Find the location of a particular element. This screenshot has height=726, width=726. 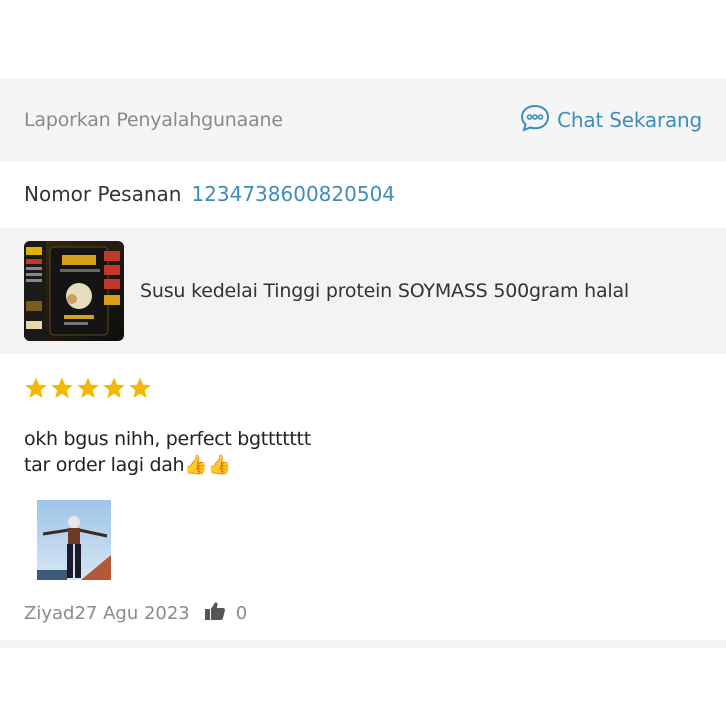

review-line-1: okh bgus nihh, perfect bgttttttt is located at coordinates (167, 439).